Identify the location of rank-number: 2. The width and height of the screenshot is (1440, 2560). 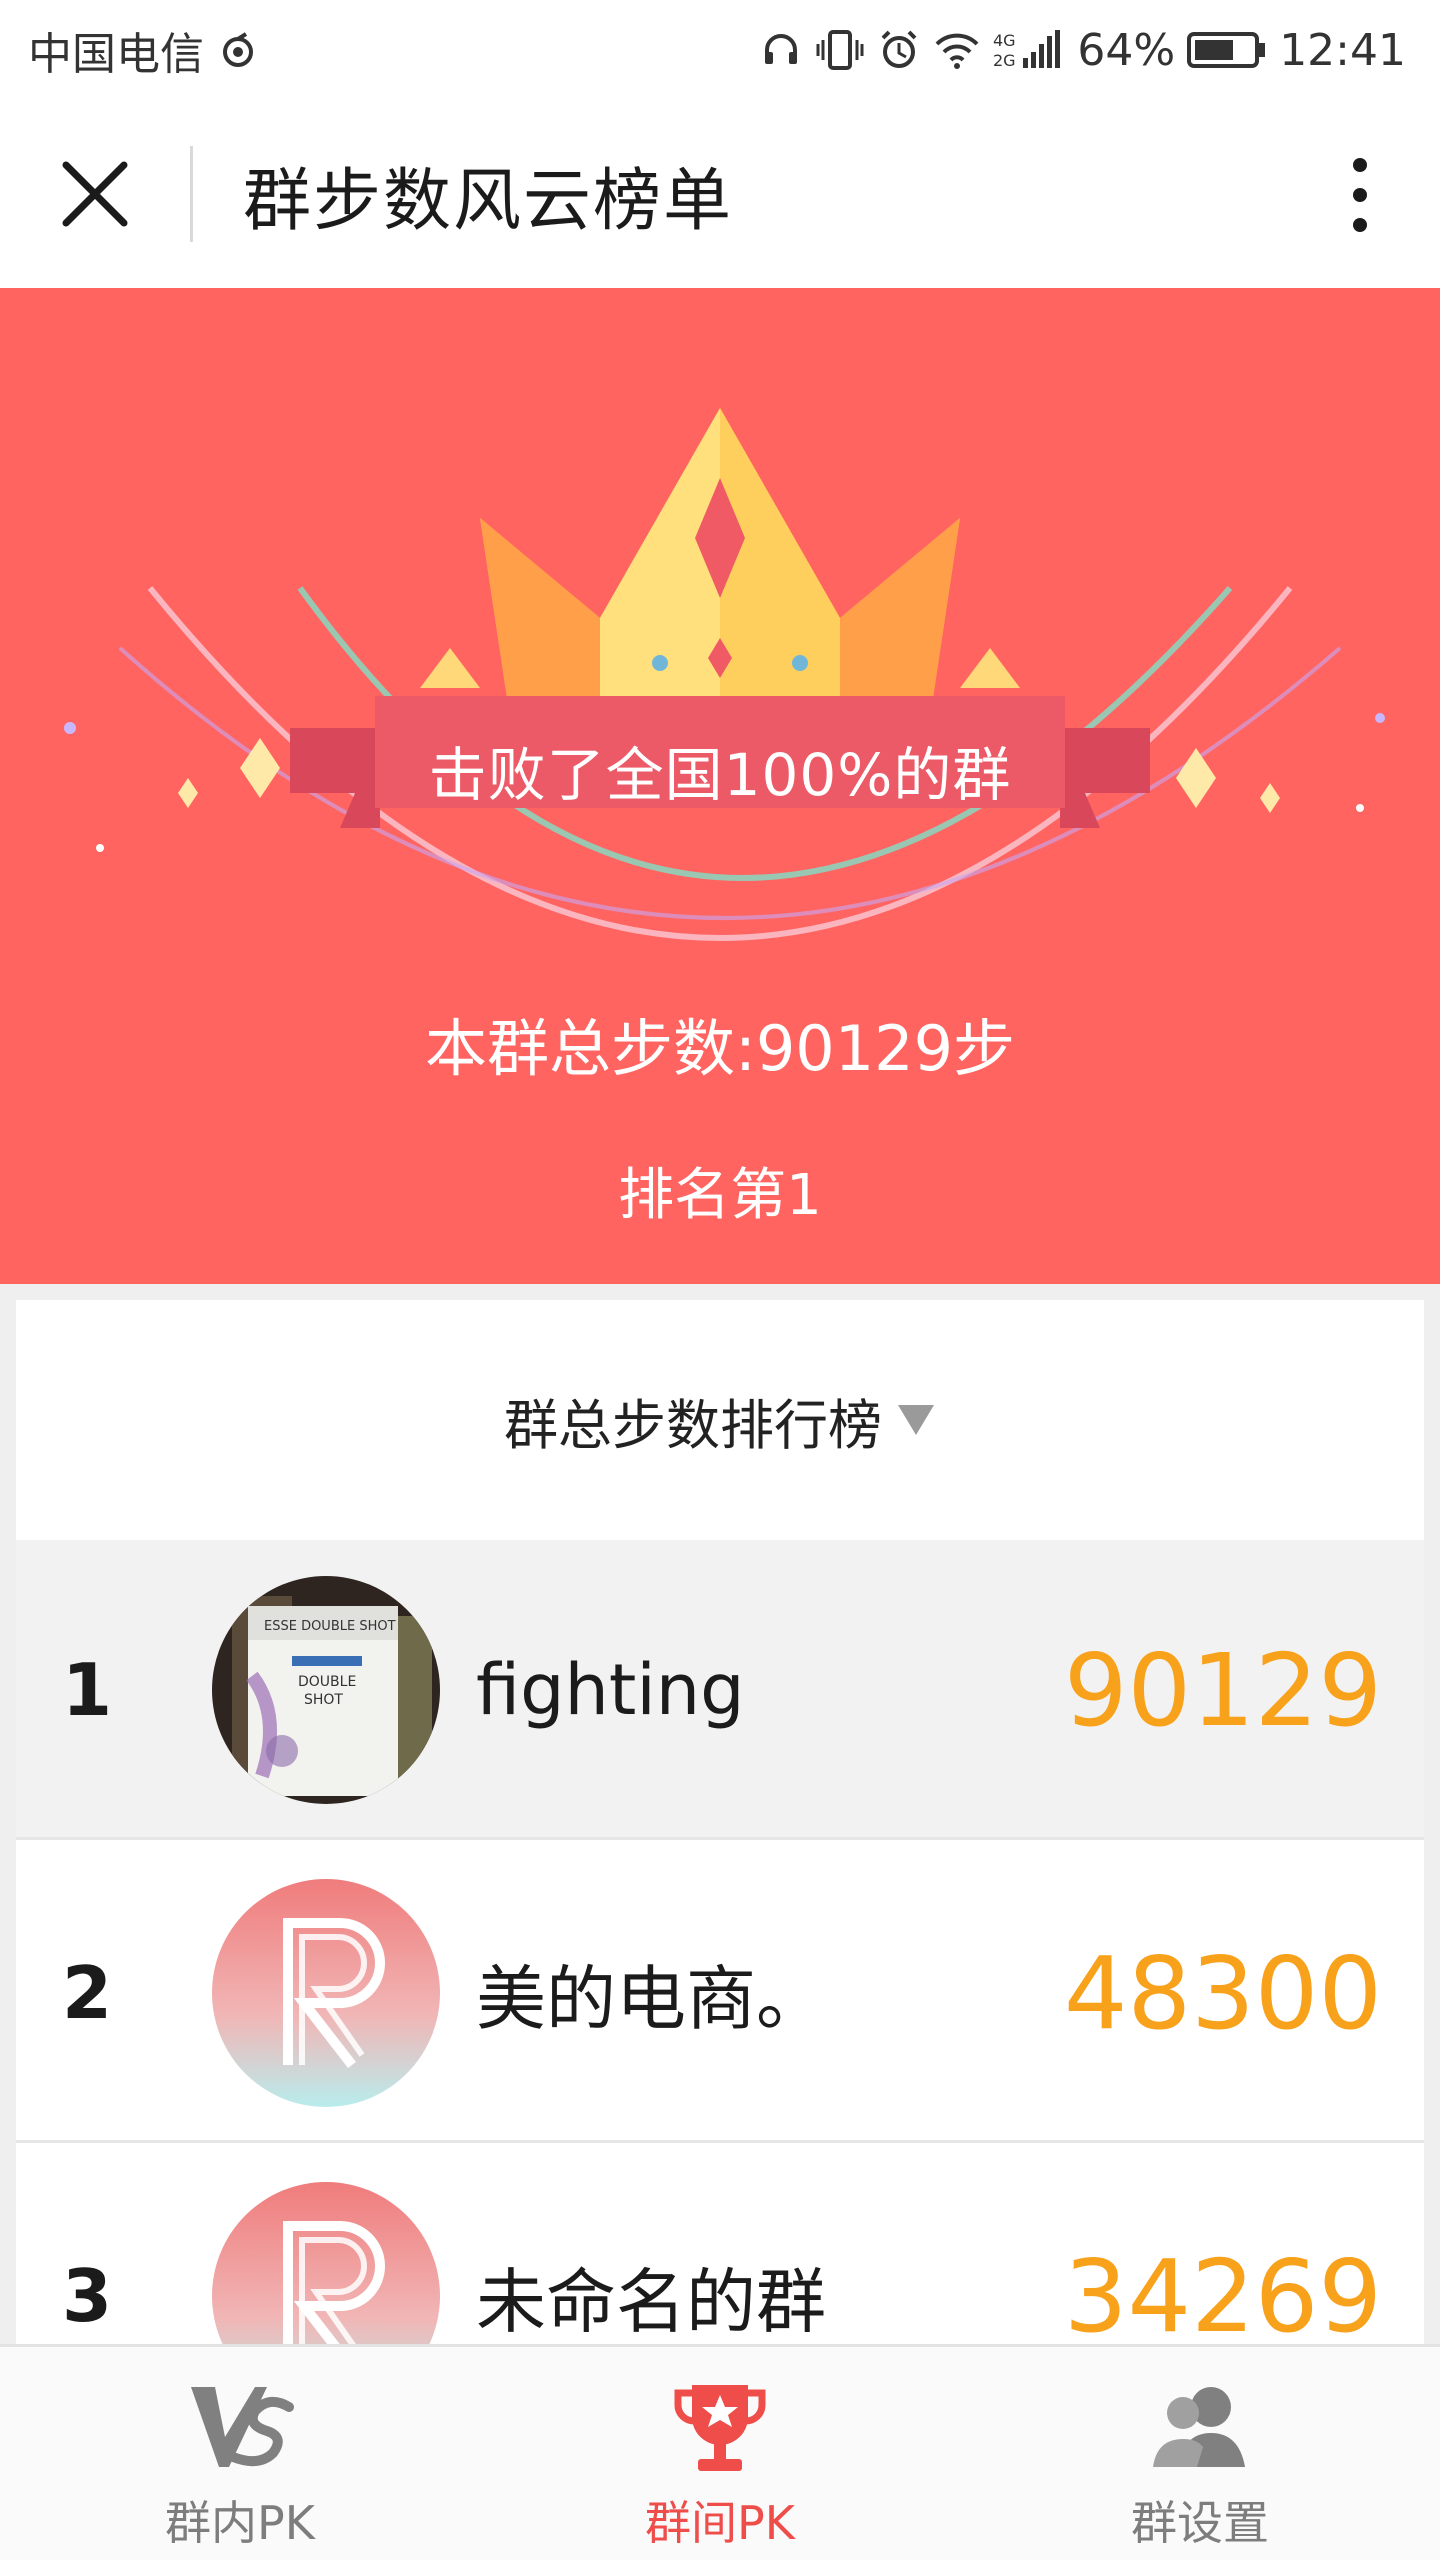
(87, 1993).